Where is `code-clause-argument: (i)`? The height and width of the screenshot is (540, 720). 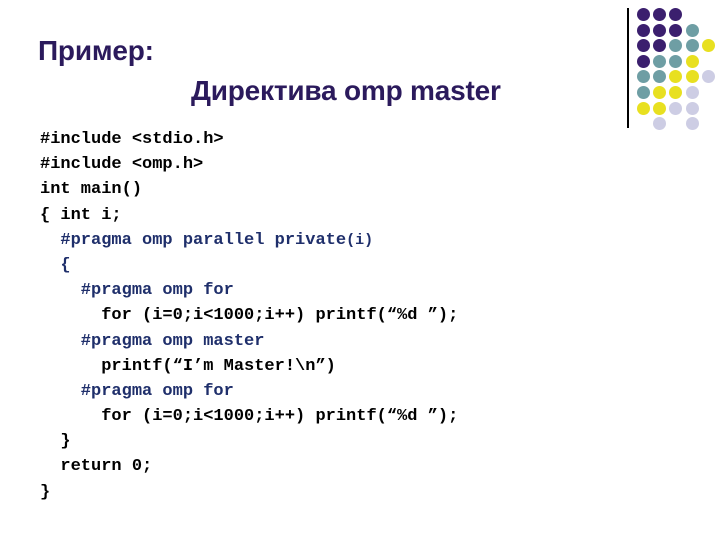
code-clause-argument: (i) is located at coordinates (360, 240).